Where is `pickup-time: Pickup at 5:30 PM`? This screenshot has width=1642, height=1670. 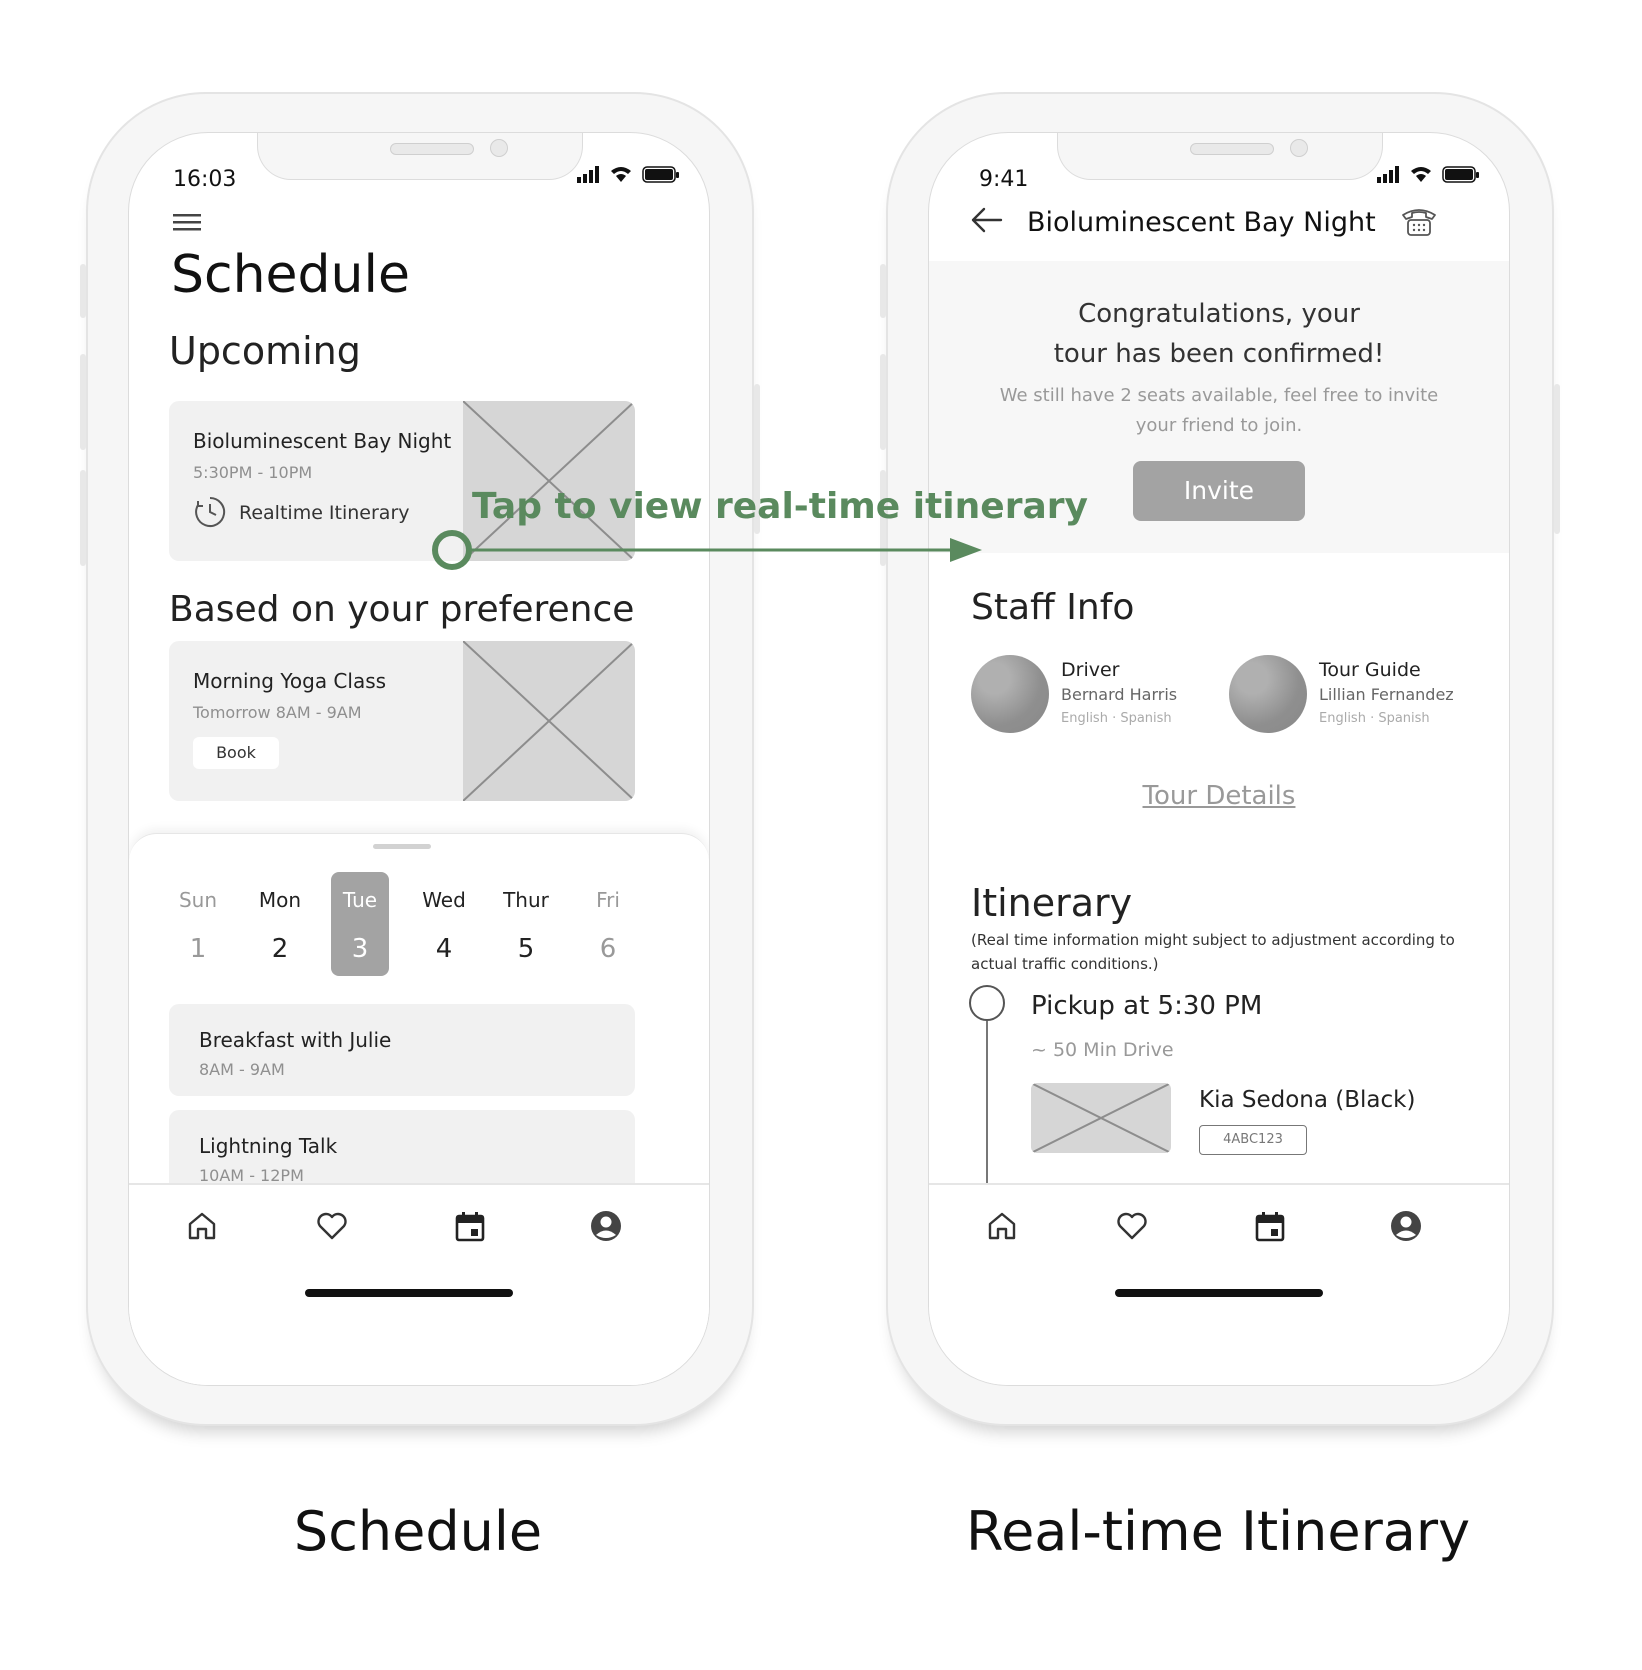
pickup-time: Pickup at 5:30 PM is located at coordinates (1147, 1006).